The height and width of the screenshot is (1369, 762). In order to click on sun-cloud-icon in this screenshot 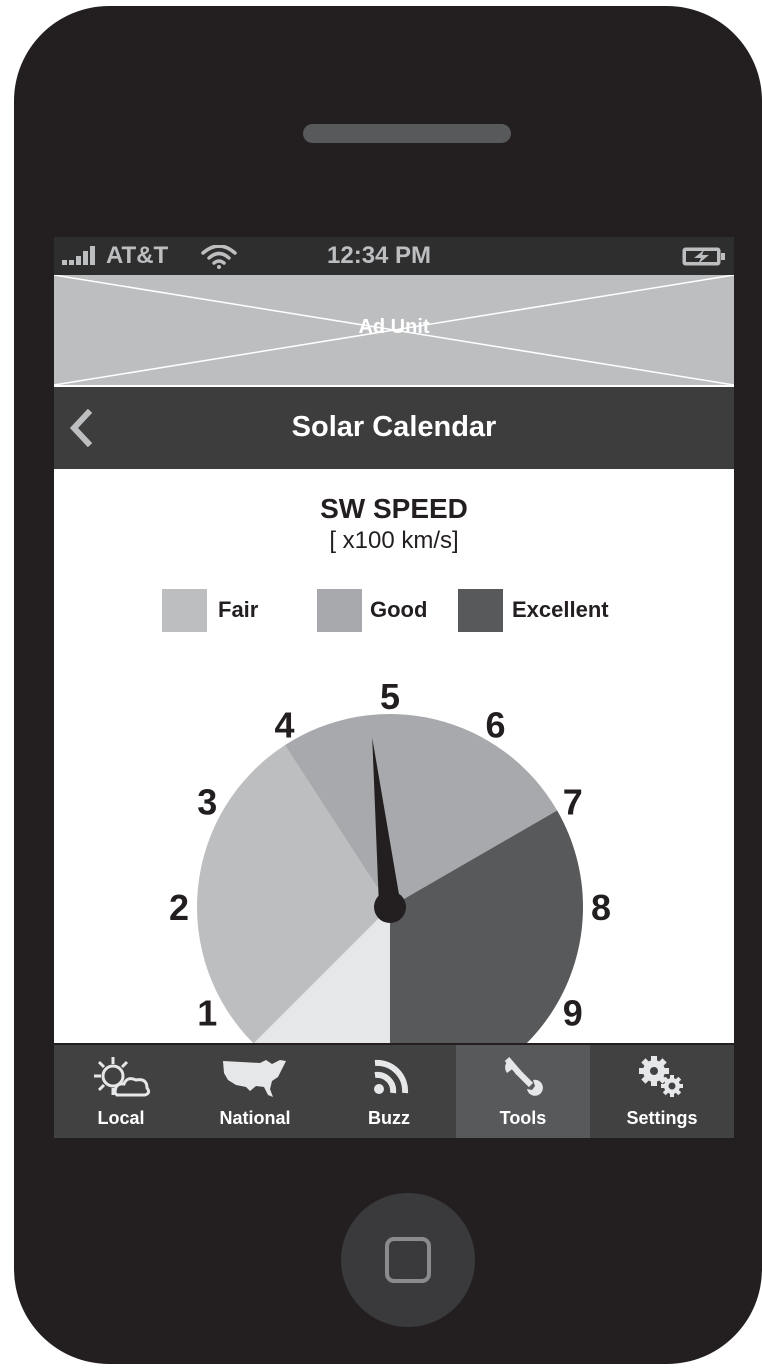, I will do `click(121, 1077)`.